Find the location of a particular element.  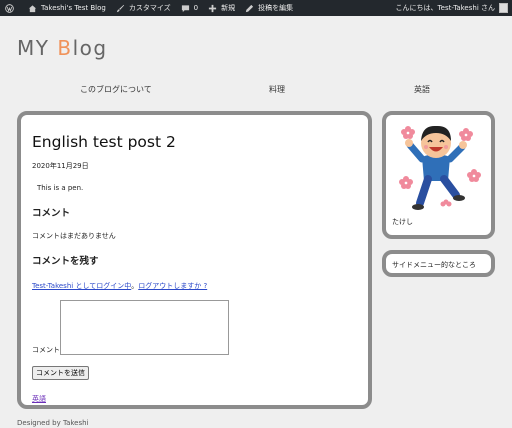

main-navigation: このブログについて 料理 英語 is located at coordinates (256, 90).